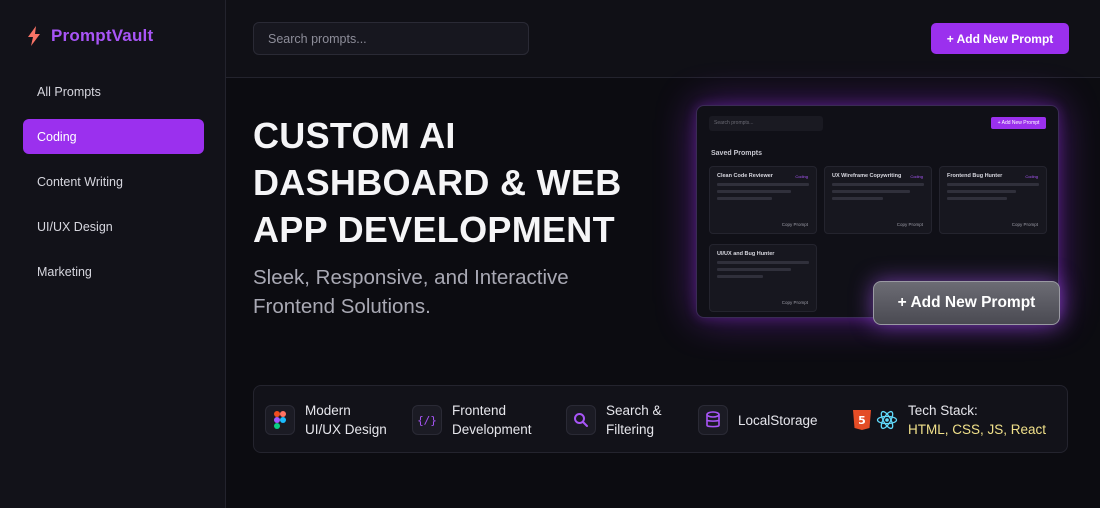  I want to click on feature-search-filtering: Search & Filtering, so click(614, 420).